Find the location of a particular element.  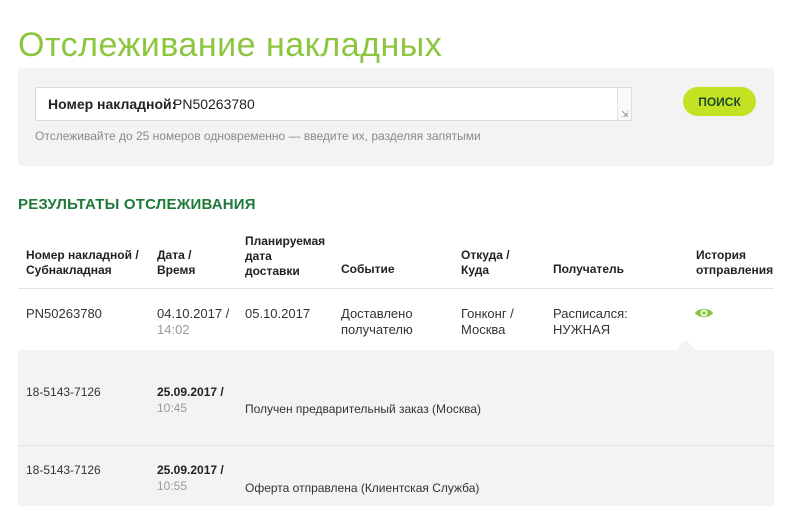

search-input: PN50263780 is located at coordinates (214, 104).